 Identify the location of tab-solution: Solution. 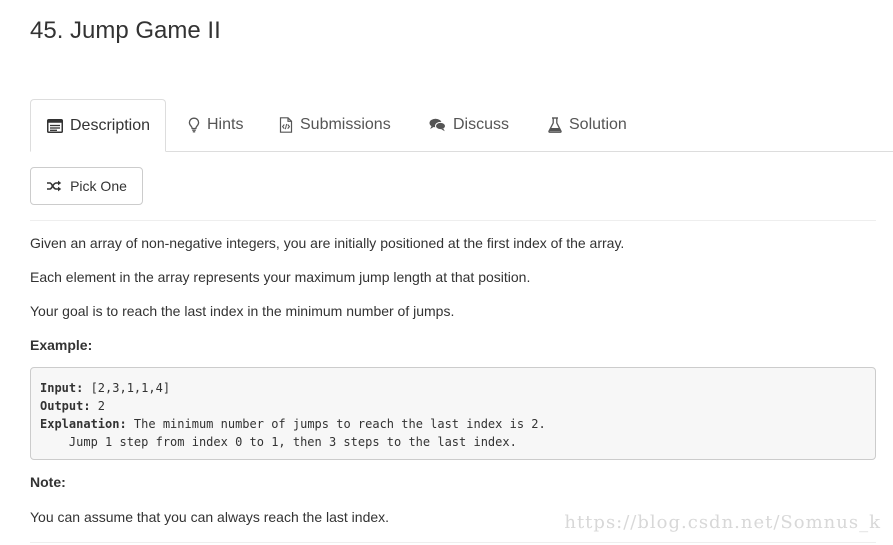
(587, 125).